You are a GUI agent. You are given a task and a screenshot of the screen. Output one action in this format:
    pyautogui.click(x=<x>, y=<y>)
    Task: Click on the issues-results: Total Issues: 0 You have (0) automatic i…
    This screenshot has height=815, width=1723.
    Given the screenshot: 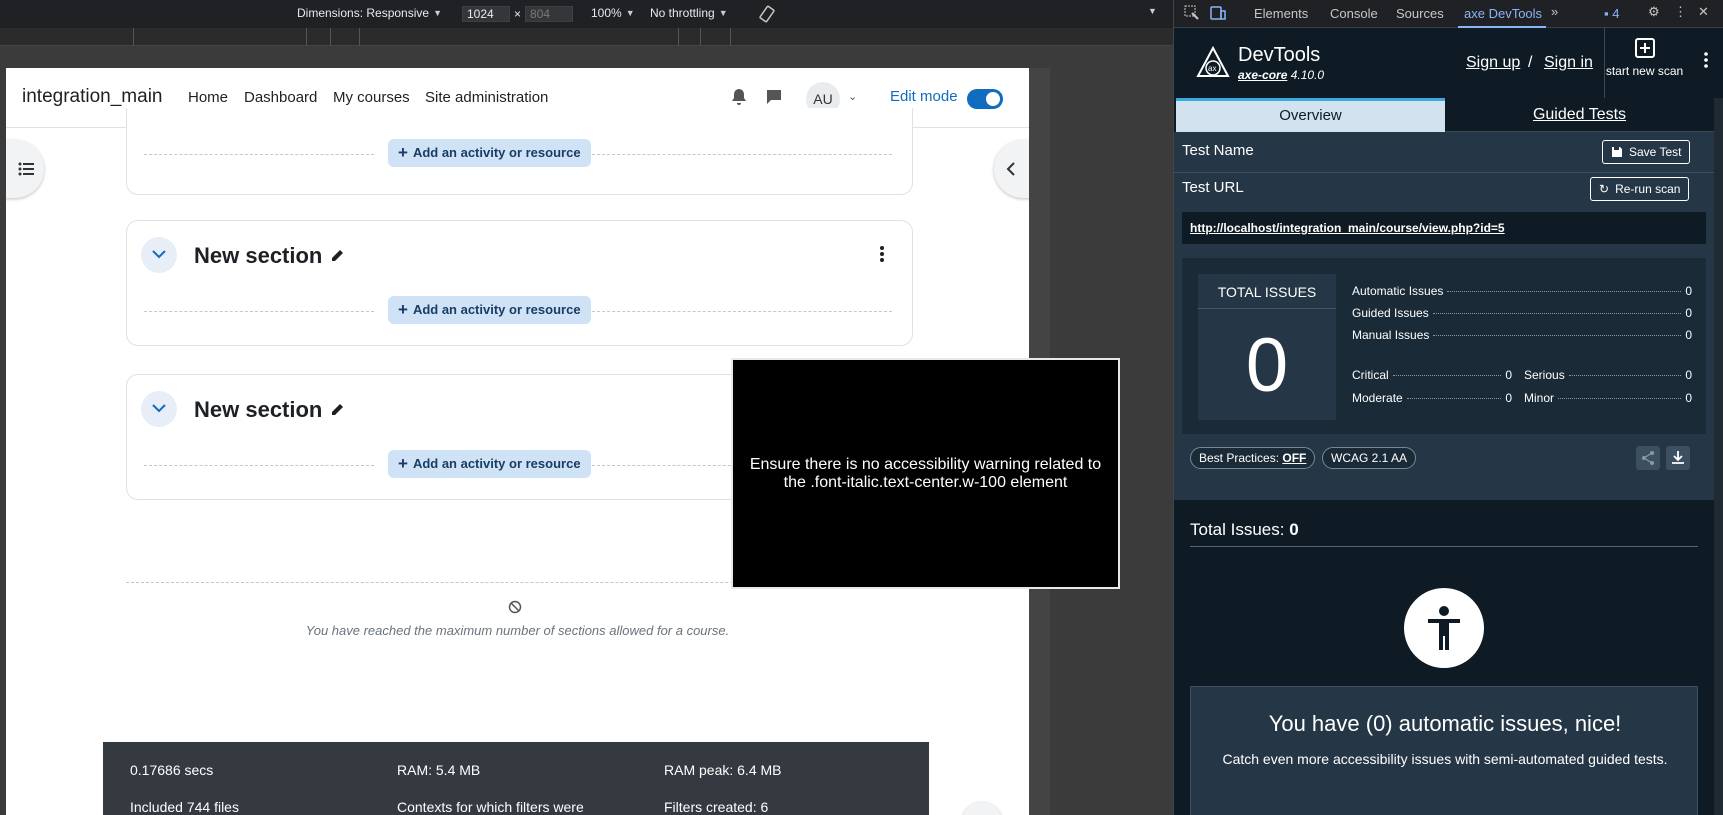 What is the action you would take?
    pyautogui.click(x=1444, y=657)
    